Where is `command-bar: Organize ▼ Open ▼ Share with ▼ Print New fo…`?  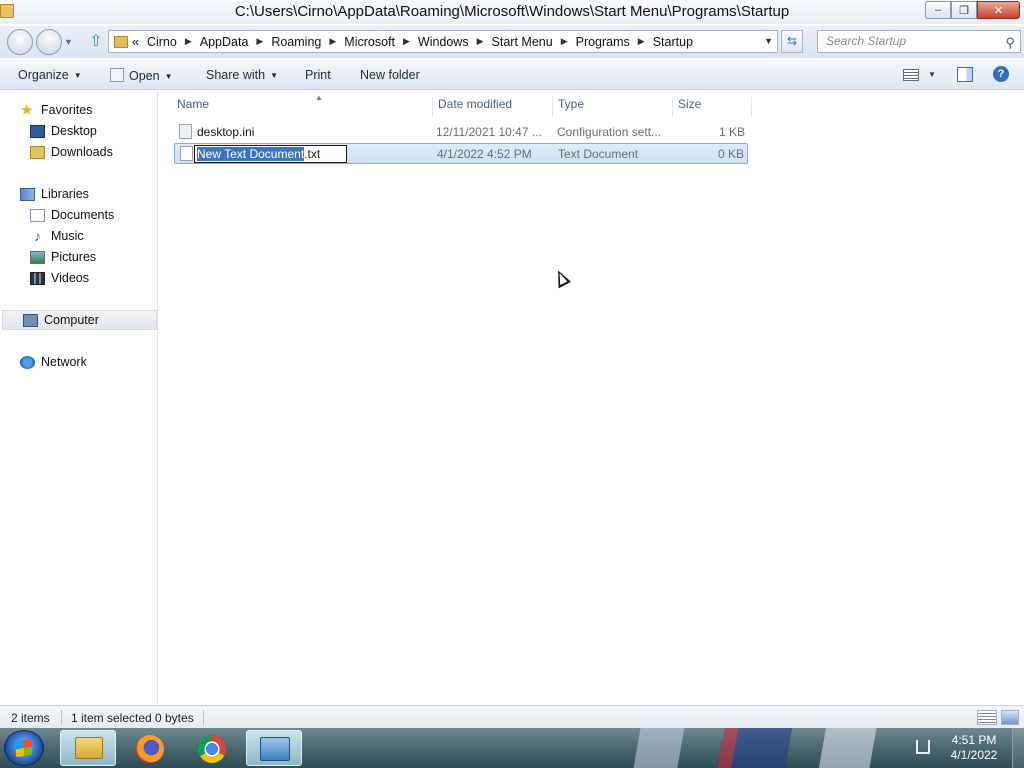 command-bar: Organize ▼ Open ▼ Share with ▼ Print New fo… is located at coordinates (512, 75).